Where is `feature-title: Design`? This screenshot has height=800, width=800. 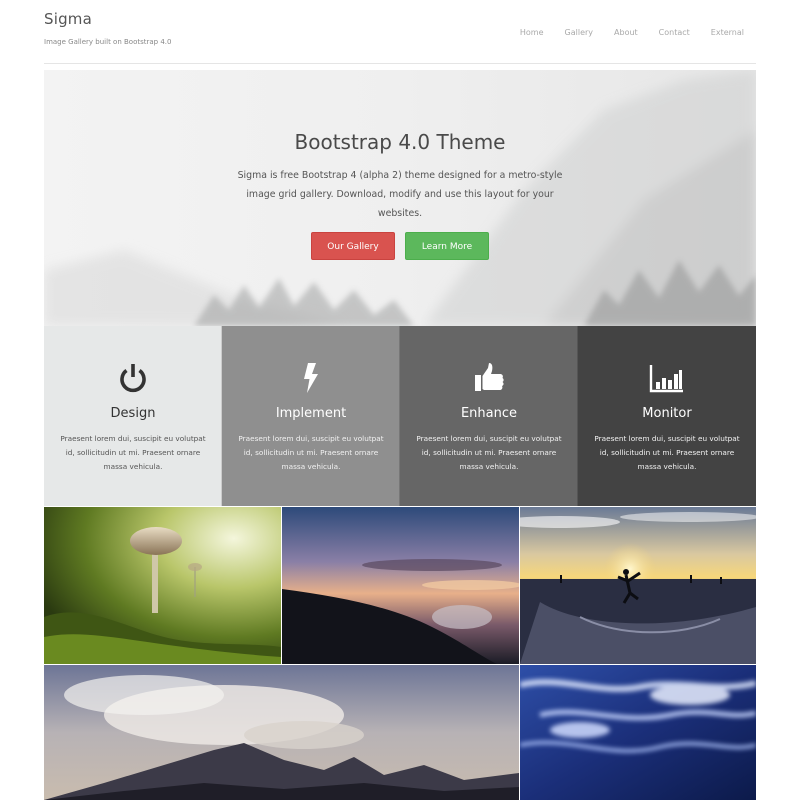
feature-title: Design is located at coordinates (133, 413).